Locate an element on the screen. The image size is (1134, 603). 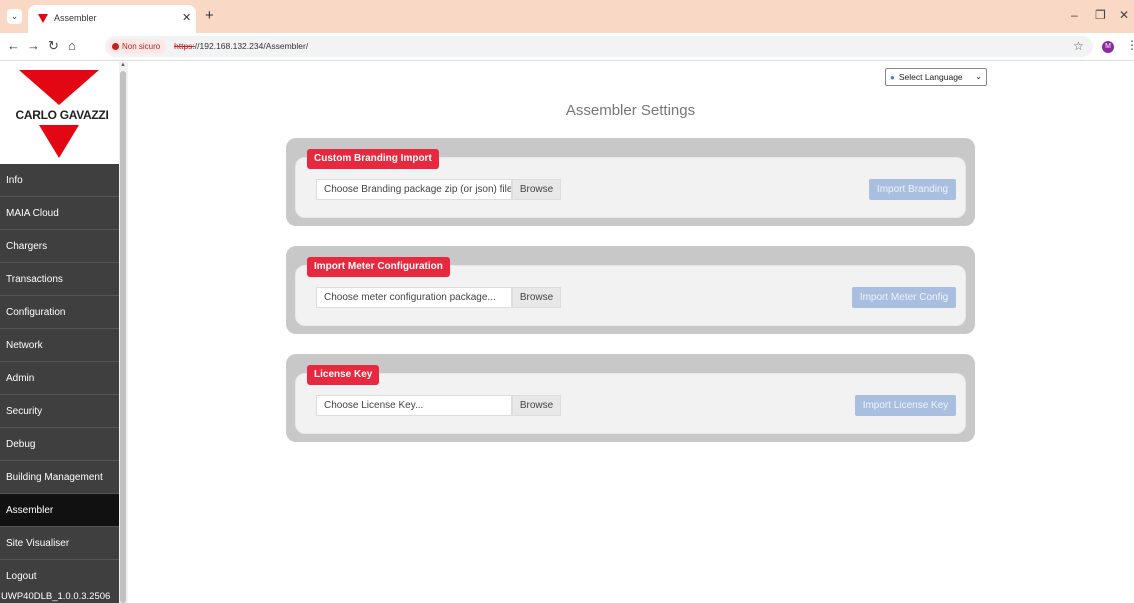
new-tab-icon: + is located at coordinates (209, 15).